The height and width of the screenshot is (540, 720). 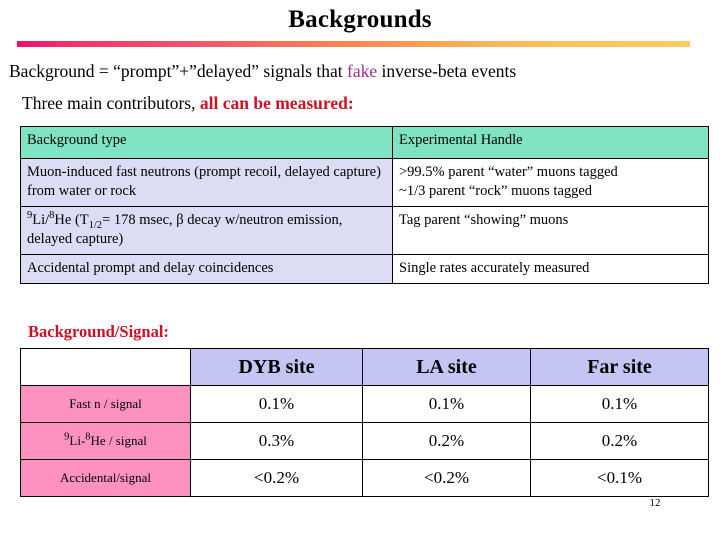 I want to click on table-row: Fast n / signal 0.1% 0.1% 0.1%, so click(x=364, y=404).